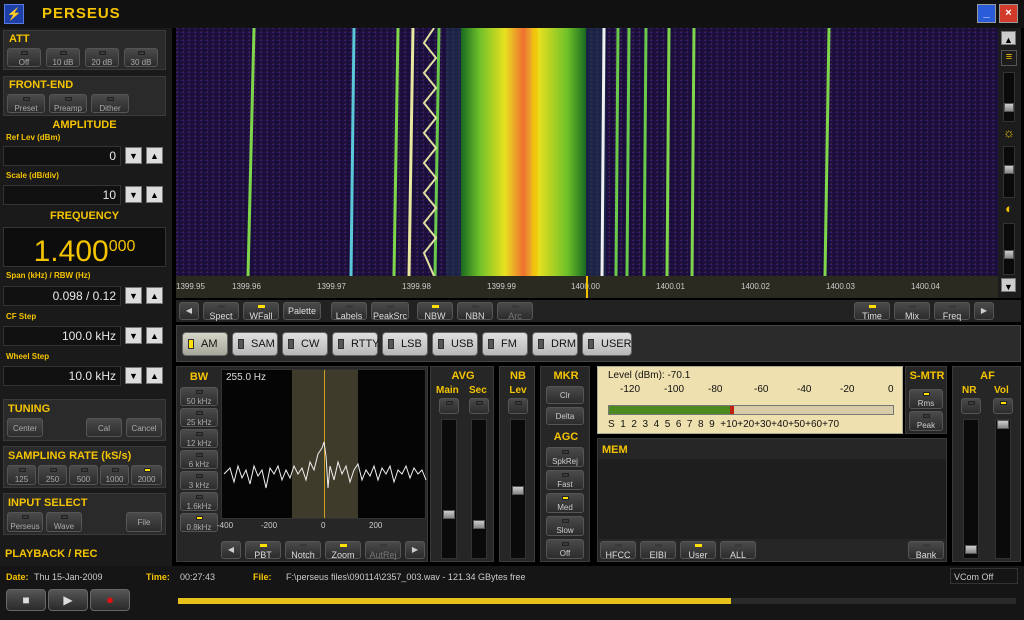 Image resolution: width=1024 pixels, height=620 pixels. Describe the element at coordinates (565, 526) in the screenshot. I see `agc-slow-button: Slow` at that location.